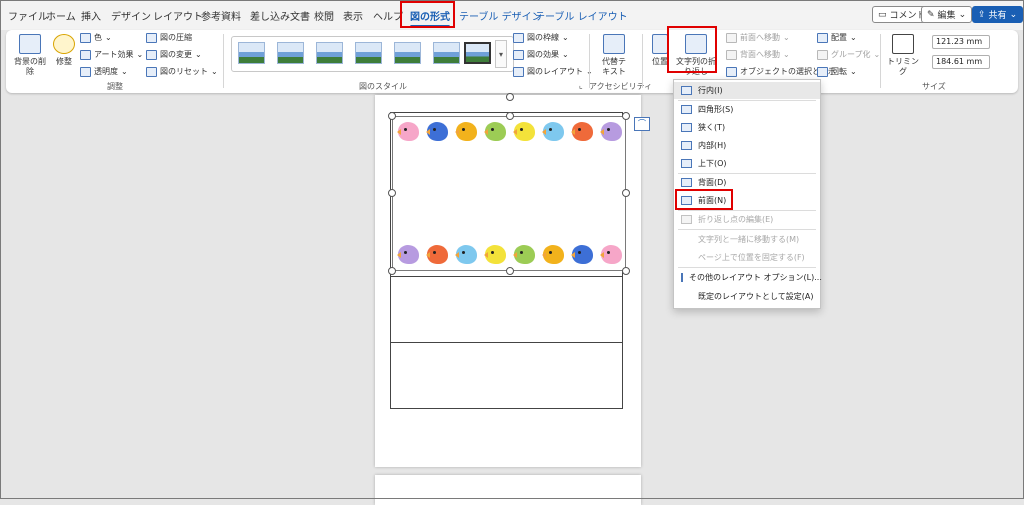  Describe the element at coordinates (104, 71) in the screenshot. I see `transparency-button: 透明度 ⌄` at that location.